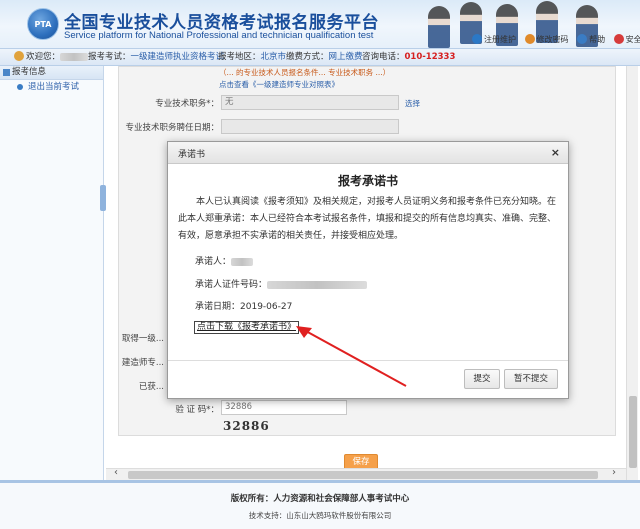  I want to click on pta-logo: PTA, so click(43, 24).